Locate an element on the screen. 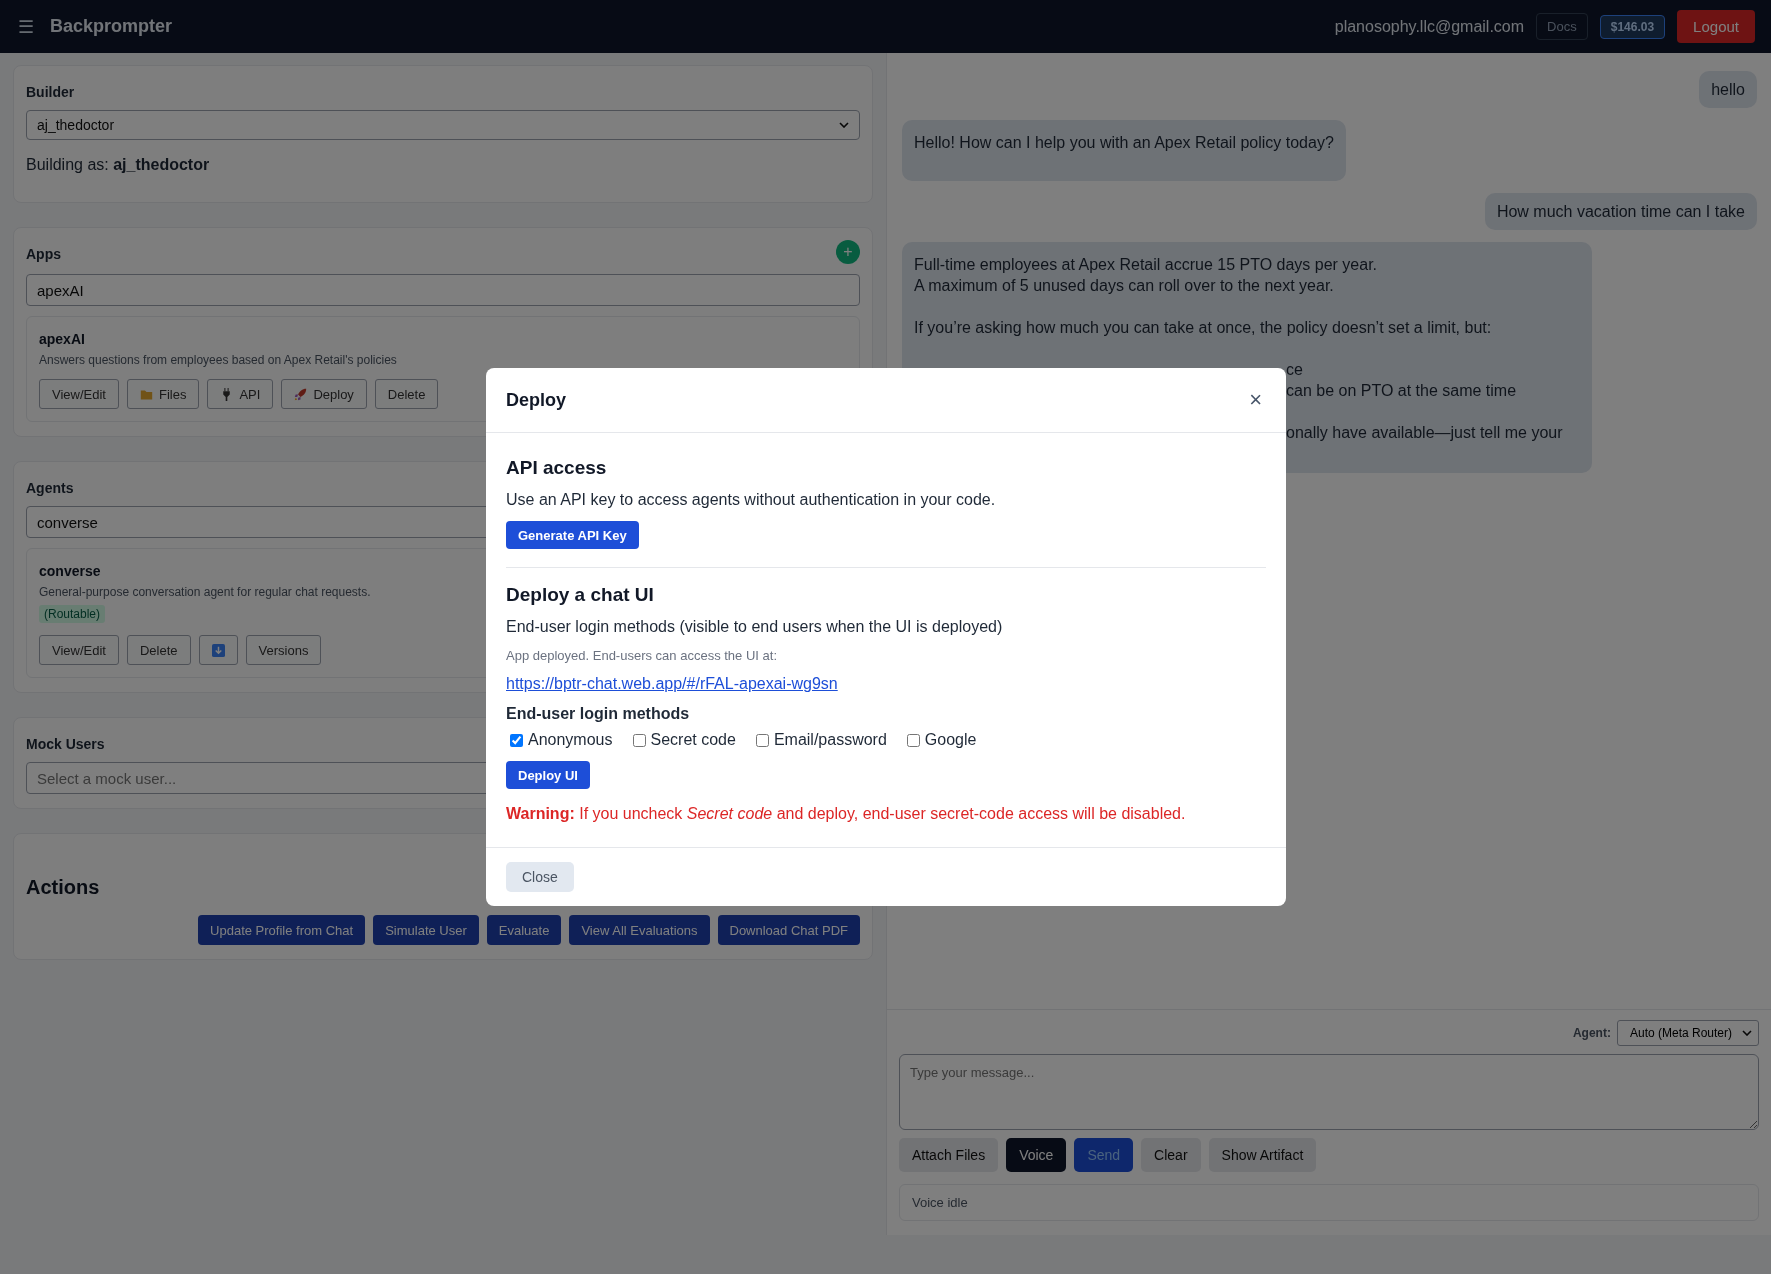 The image size is (1771, 1274). action-button: Download Chat PDF is located at coordinates (788, 930).